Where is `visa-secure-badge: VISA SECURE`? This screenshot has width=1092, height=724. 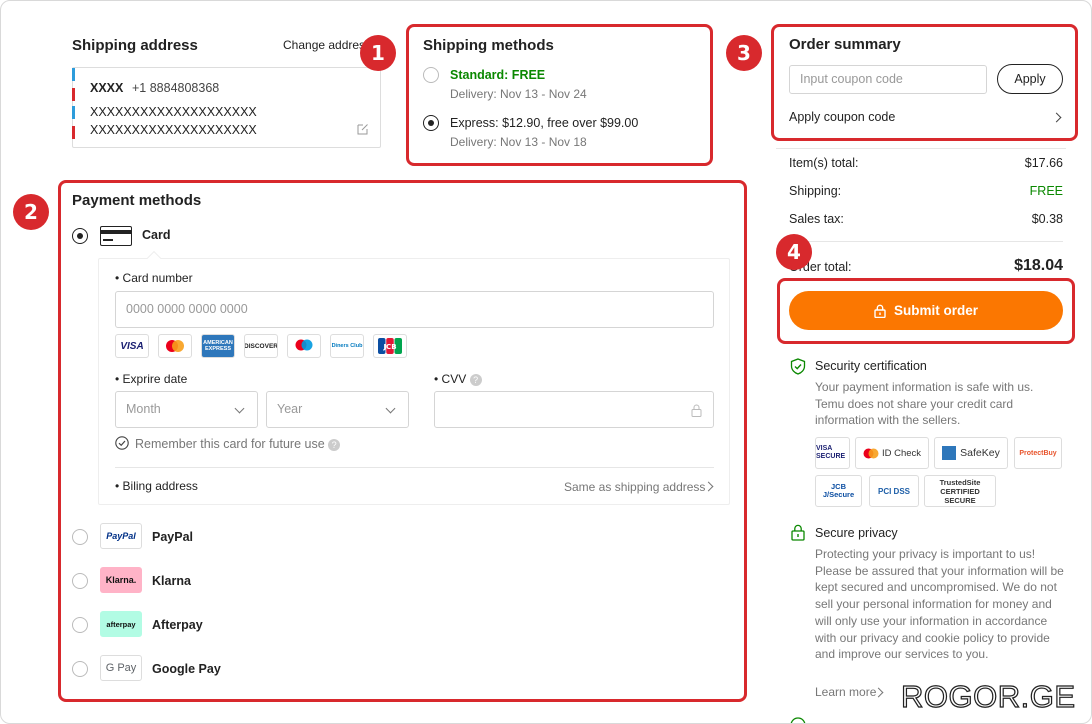
visa-secure-badge: VISA SECURE is located at coordinates (832, 453).